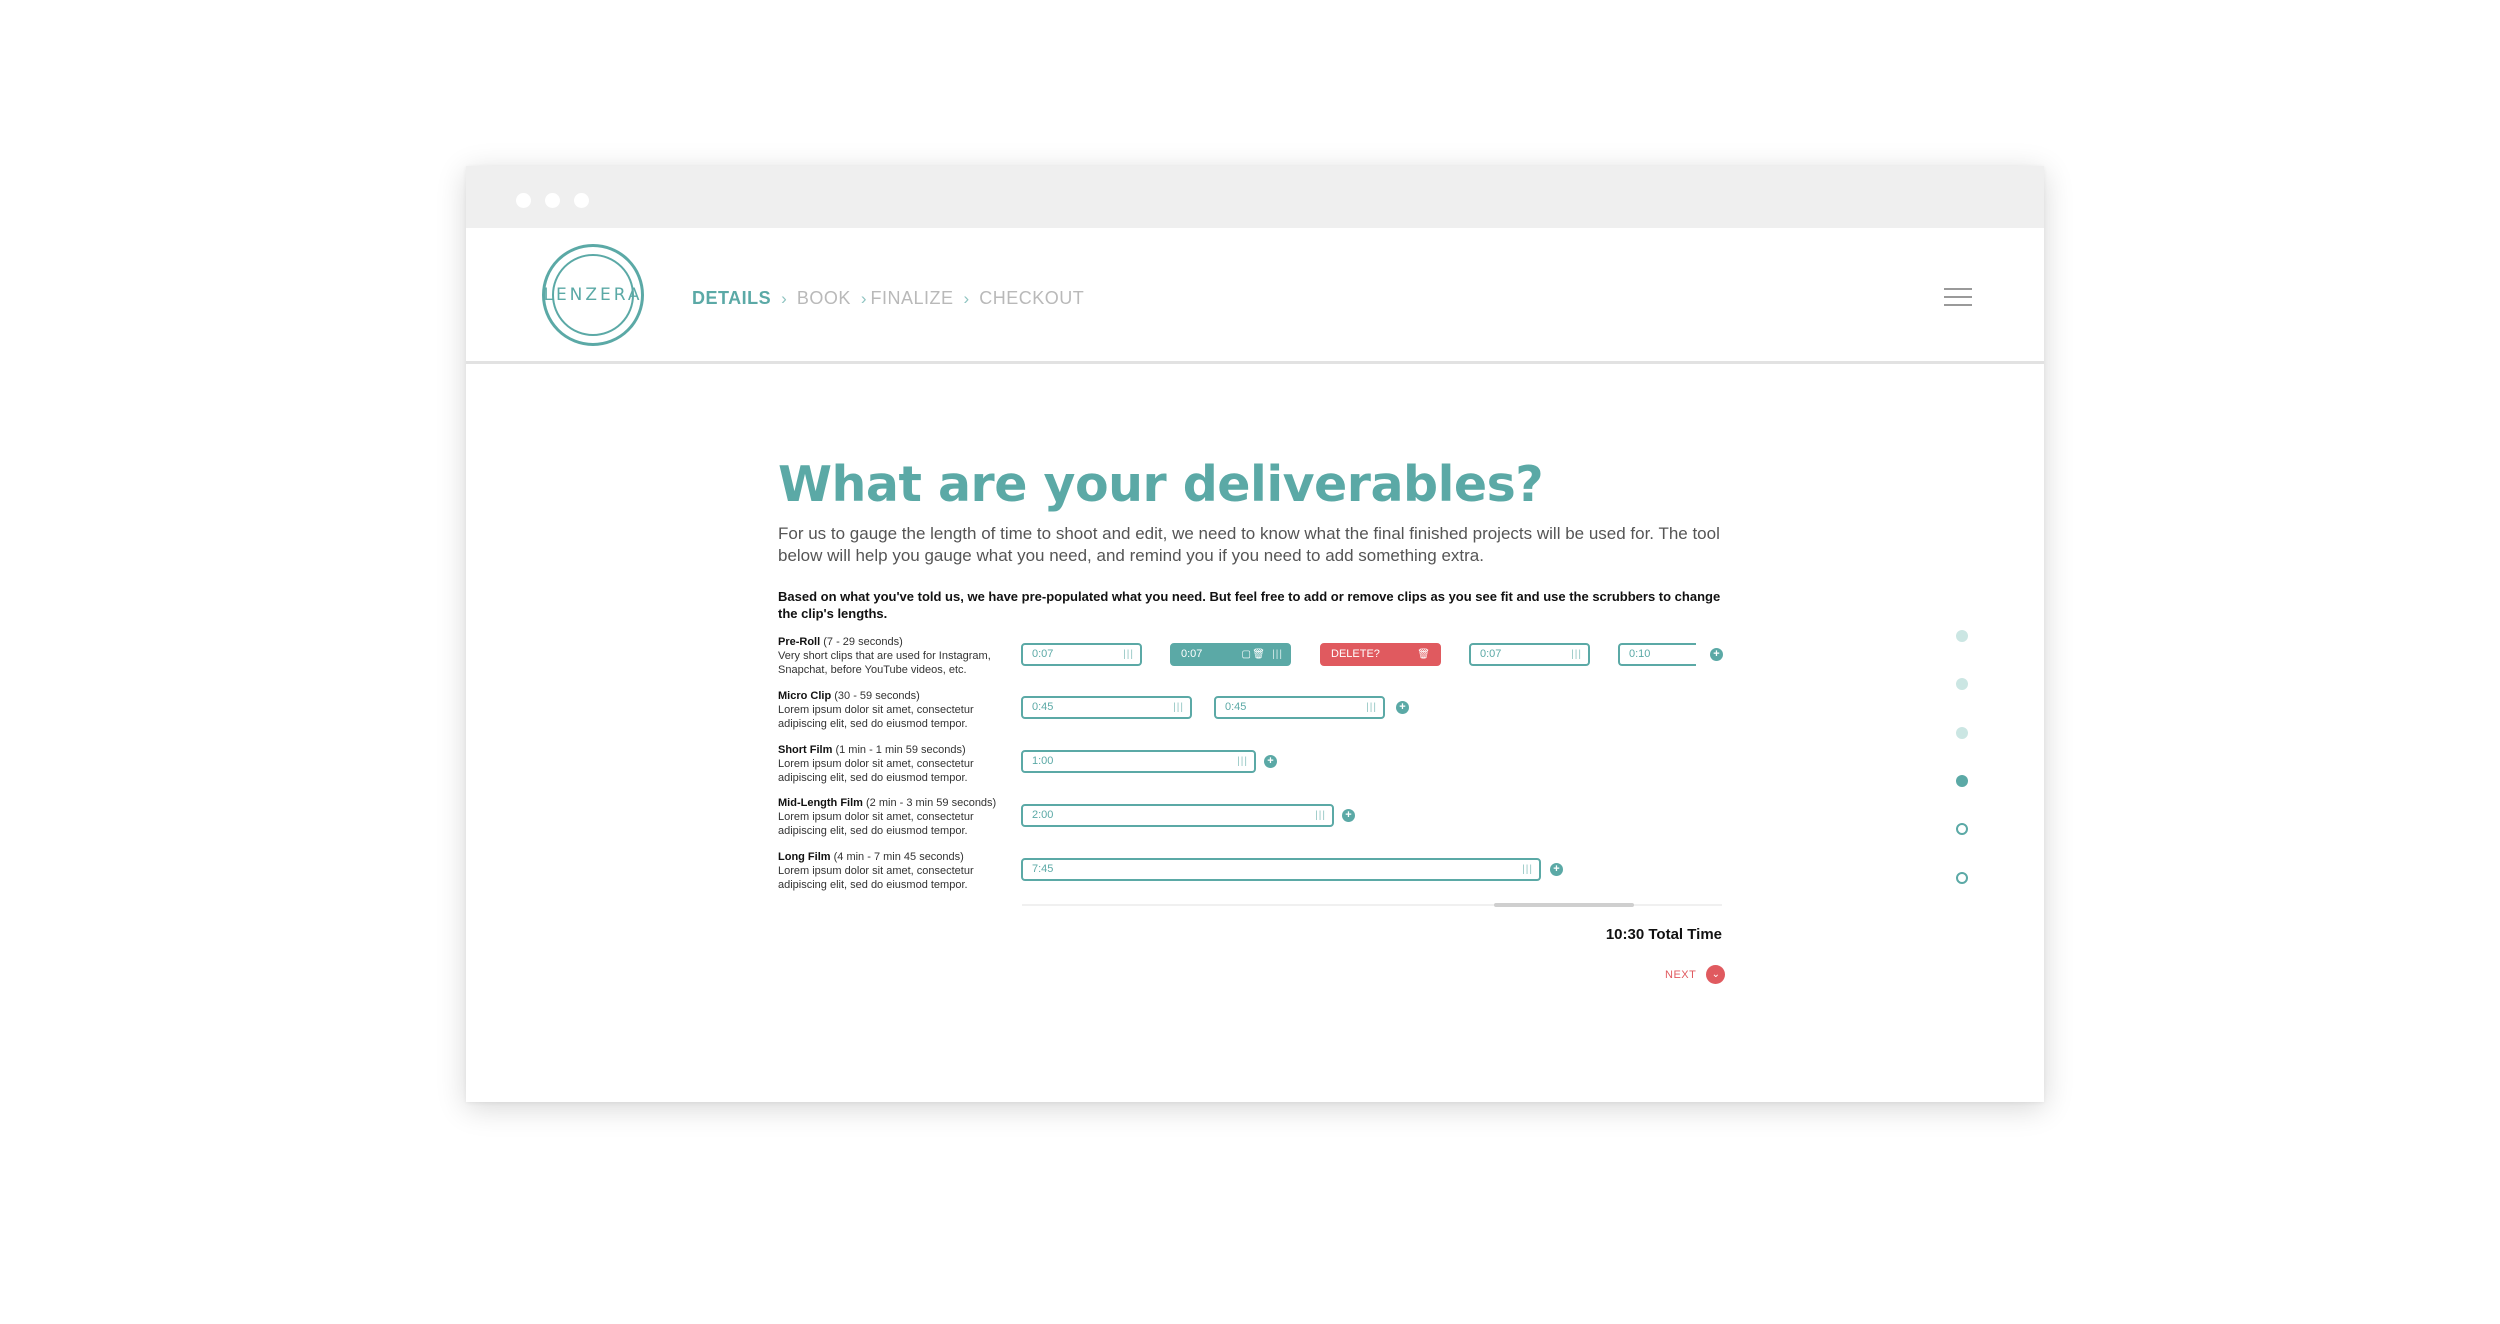 The image size is (2500, 1324). I want to click on window-dot-maximize, so click(581, 200).